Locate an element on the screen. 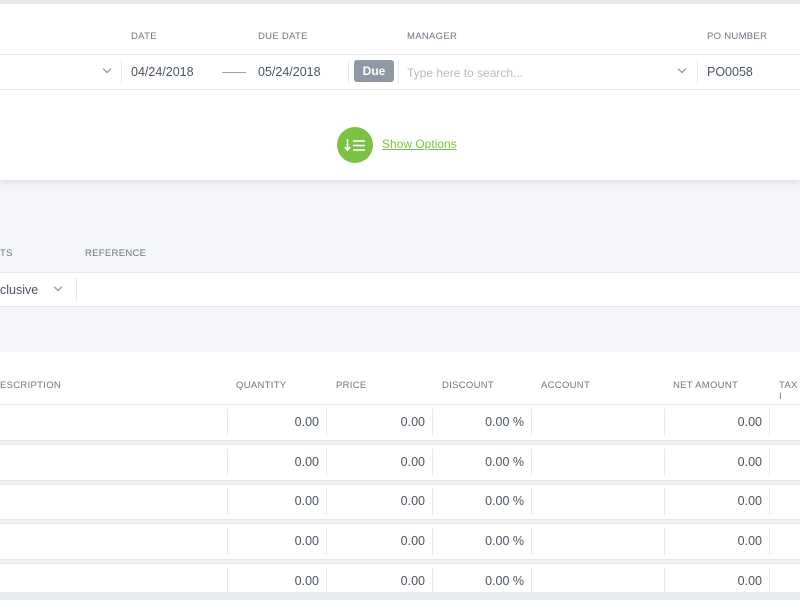 The image size is (800, 600). reference-input is located at coordinates (438, 289).